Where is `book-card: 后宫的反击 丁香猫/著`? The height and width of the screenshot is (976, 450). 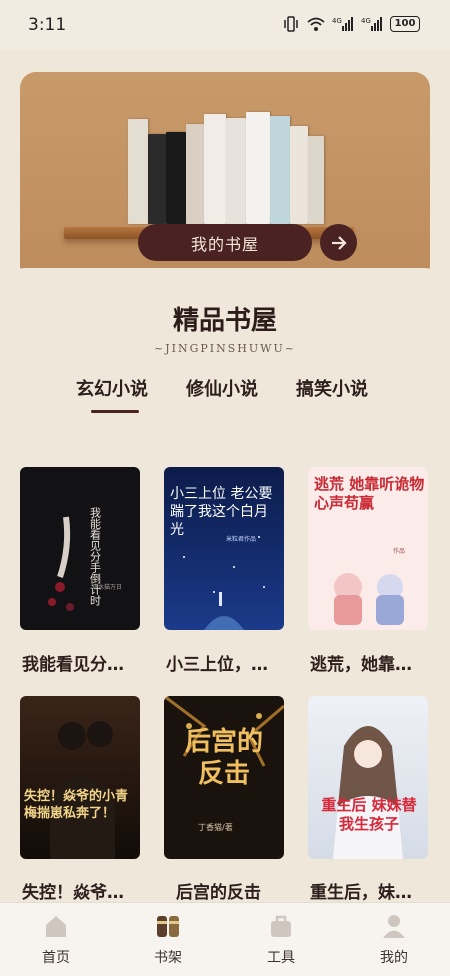
book-card: 后宫的反击 丁香猫/著 is located at coordinates (224, 777).